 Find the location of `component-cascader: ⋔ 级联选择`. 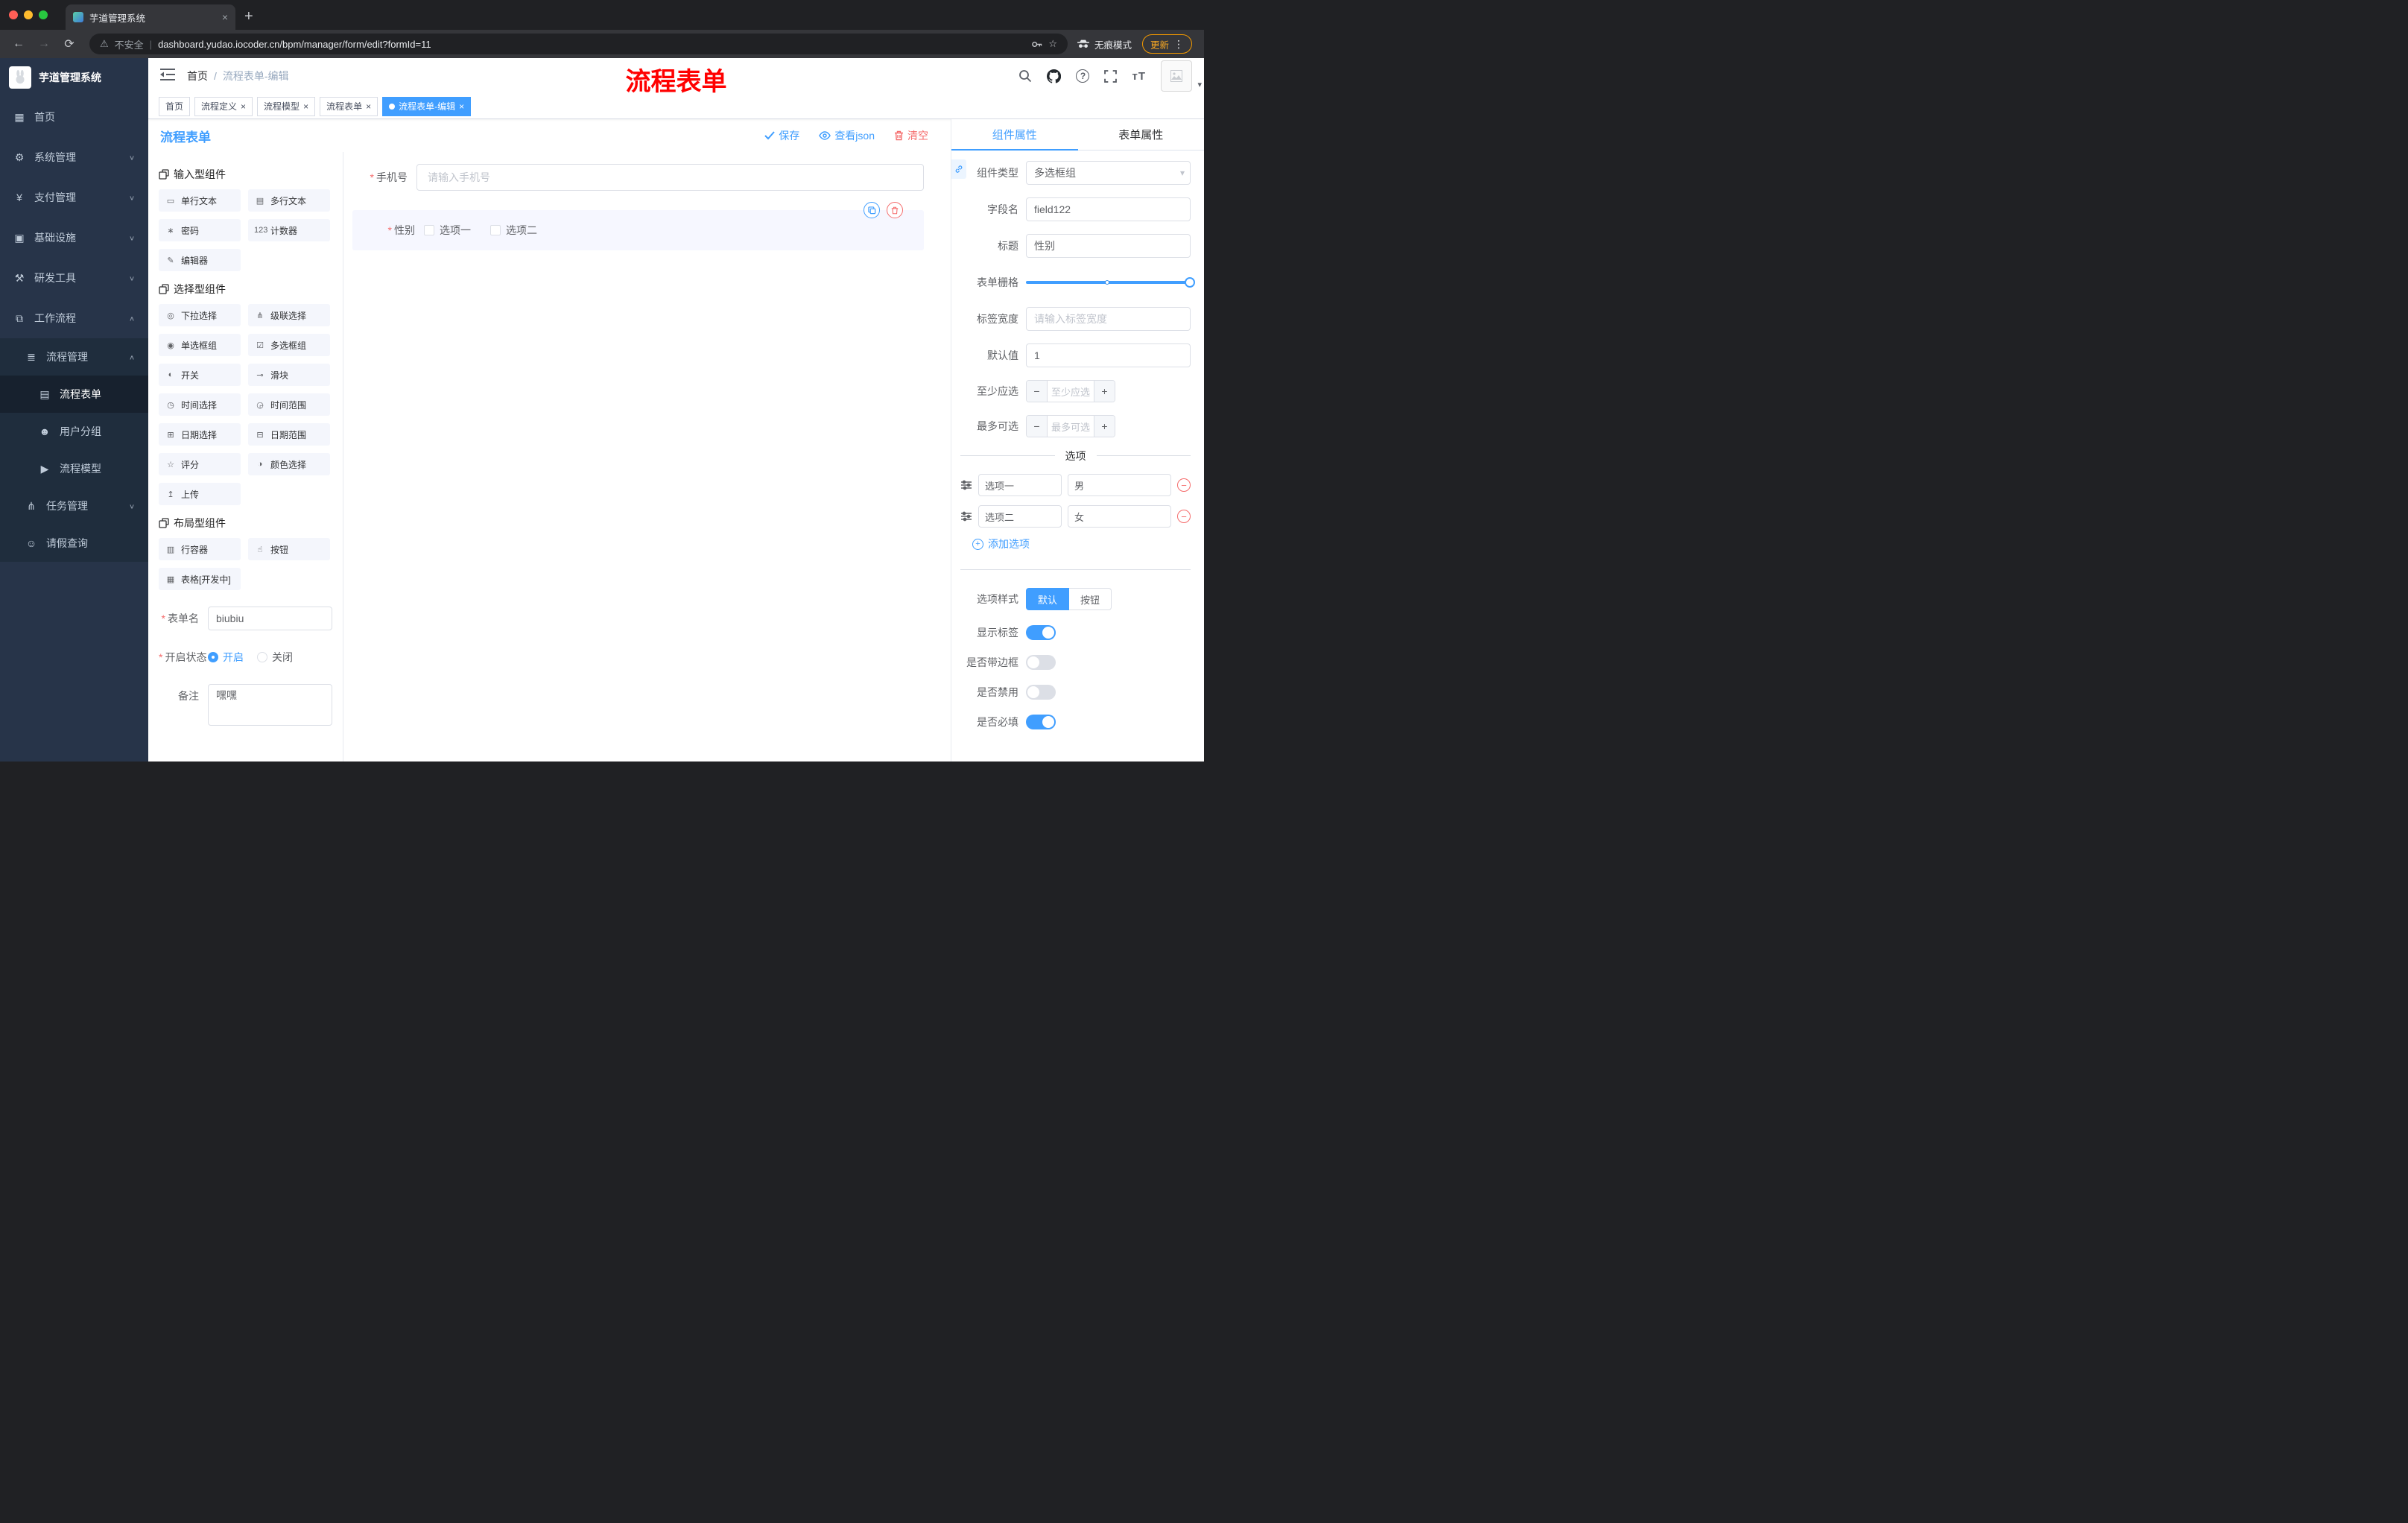

component-cascader: ⋔ 级联选择 is located at coordinates (289, 315).